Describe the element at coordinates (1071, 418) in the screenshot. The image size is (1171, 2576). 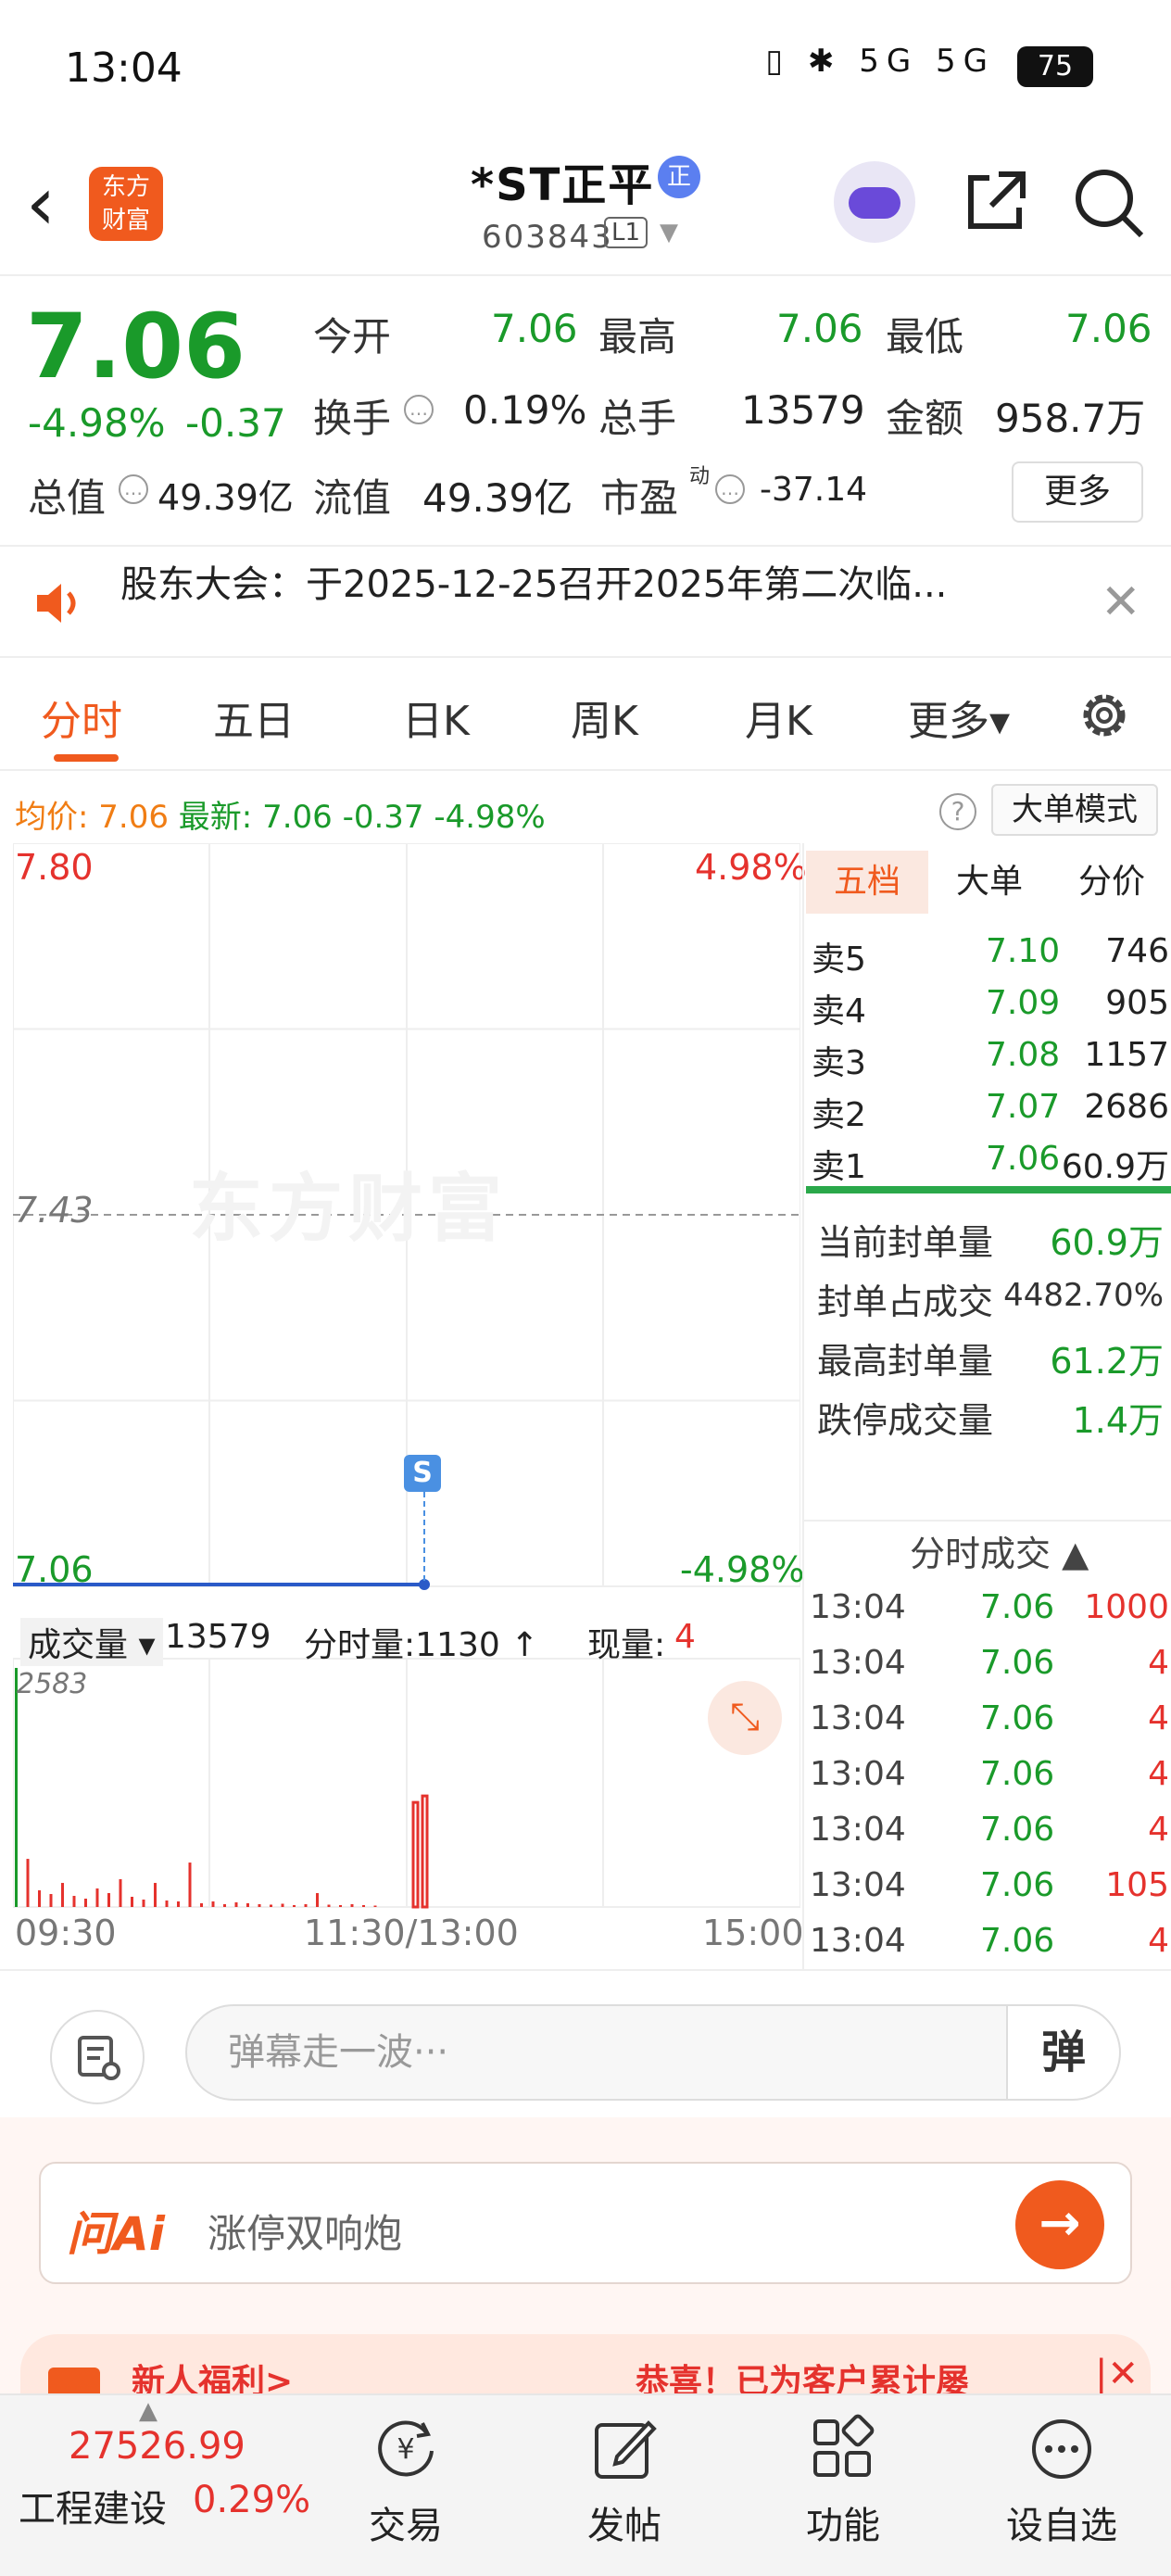
I see `amount-value: 958.7万` at that location.